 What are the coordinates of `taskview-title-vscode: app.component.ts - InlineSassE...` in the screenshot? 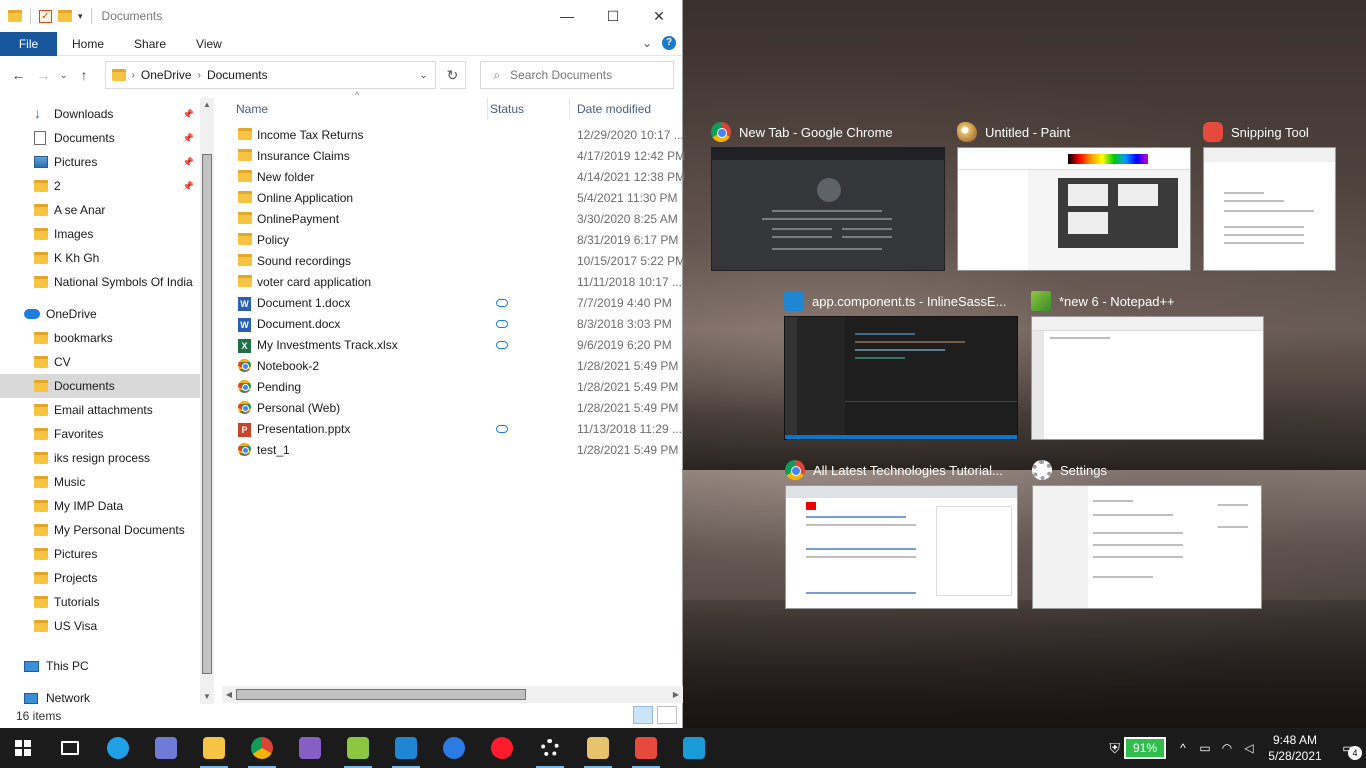 It's located at (895, 301).